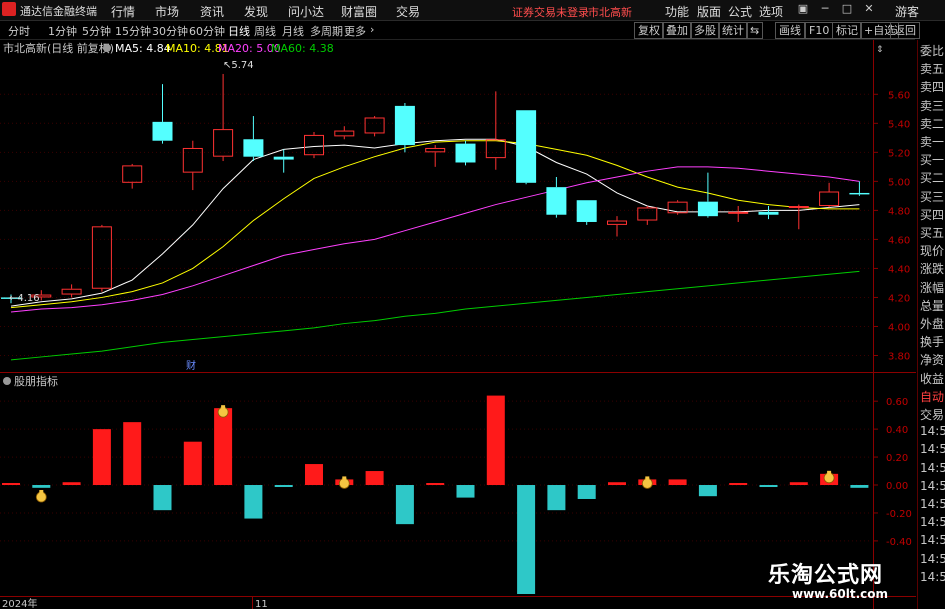 The height and width of the screenshot is (609, 945). I want to click on sidebar-item: 收益, so click(932, 378).